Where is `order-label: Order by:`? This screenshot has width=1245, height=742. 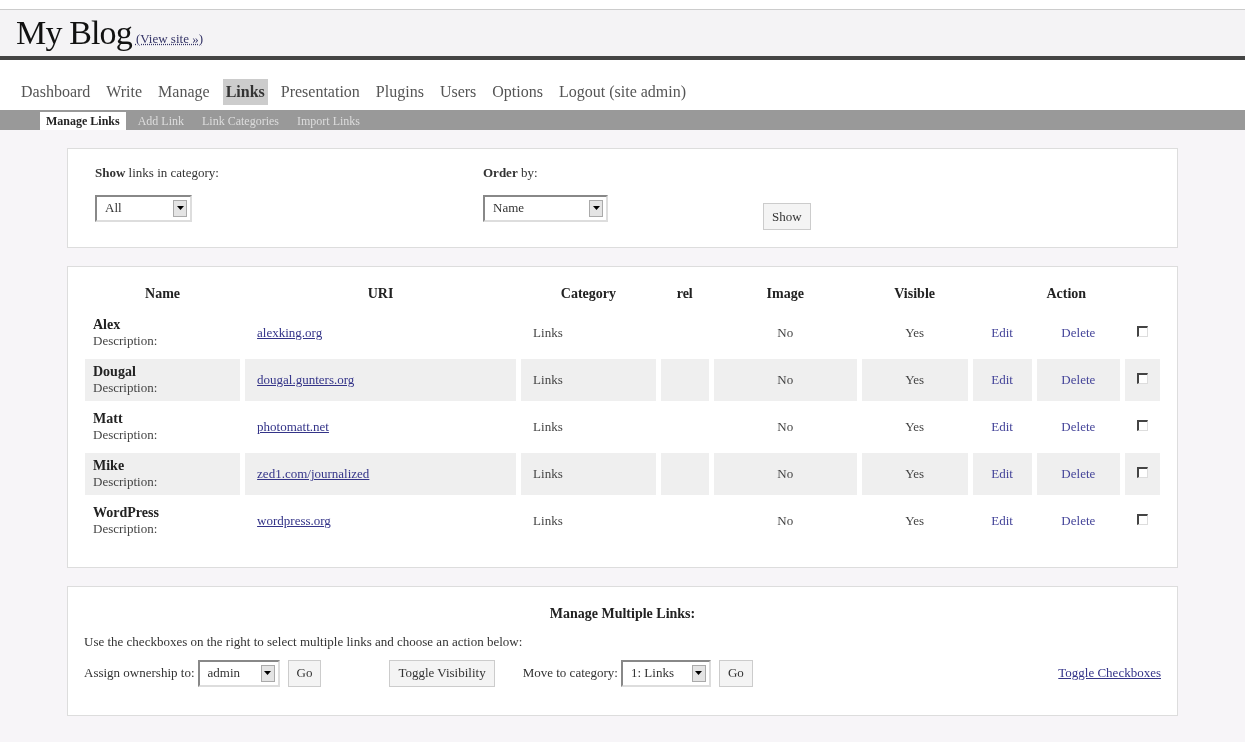
order-label: Order by: is located at coordinates (511, 173).